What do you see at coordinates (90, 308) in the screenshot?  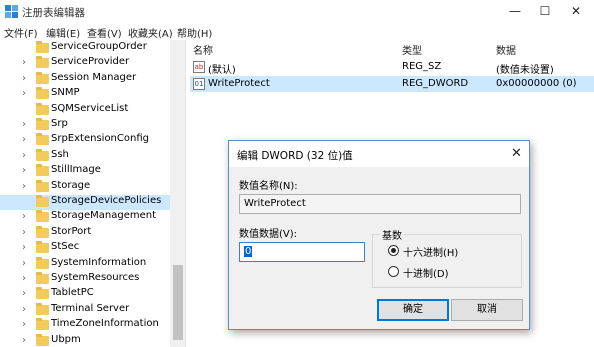 I see `tree-item-label: Terminal Server` at bounding box center [90, 308].